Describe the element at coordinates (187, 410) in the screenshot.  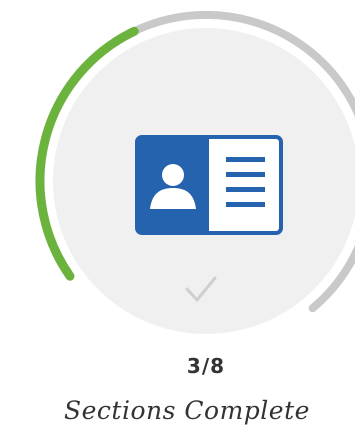
I see `sections-caption: Sections Complete` at that location.